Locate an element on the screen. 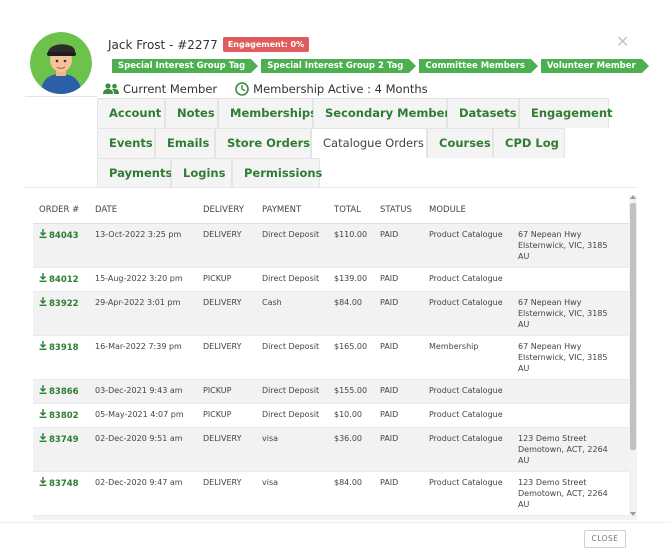 Image resolution: width=670 pixels, height=558 pixels. col-header-payment: PAYMENT is located at coordinates (292, 210).